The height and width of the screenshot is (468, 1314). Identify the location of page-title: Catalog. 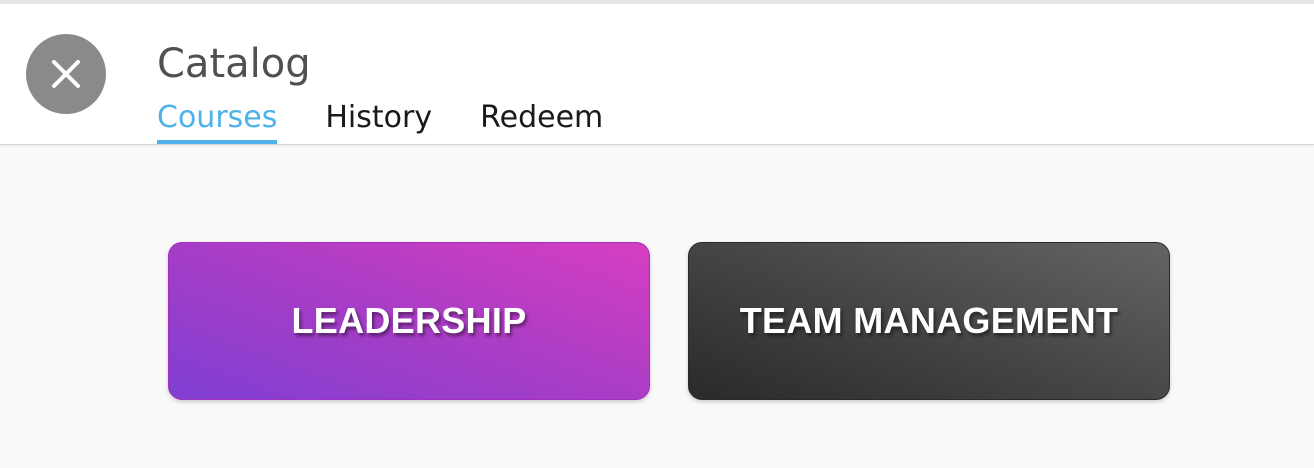
(234, 64).